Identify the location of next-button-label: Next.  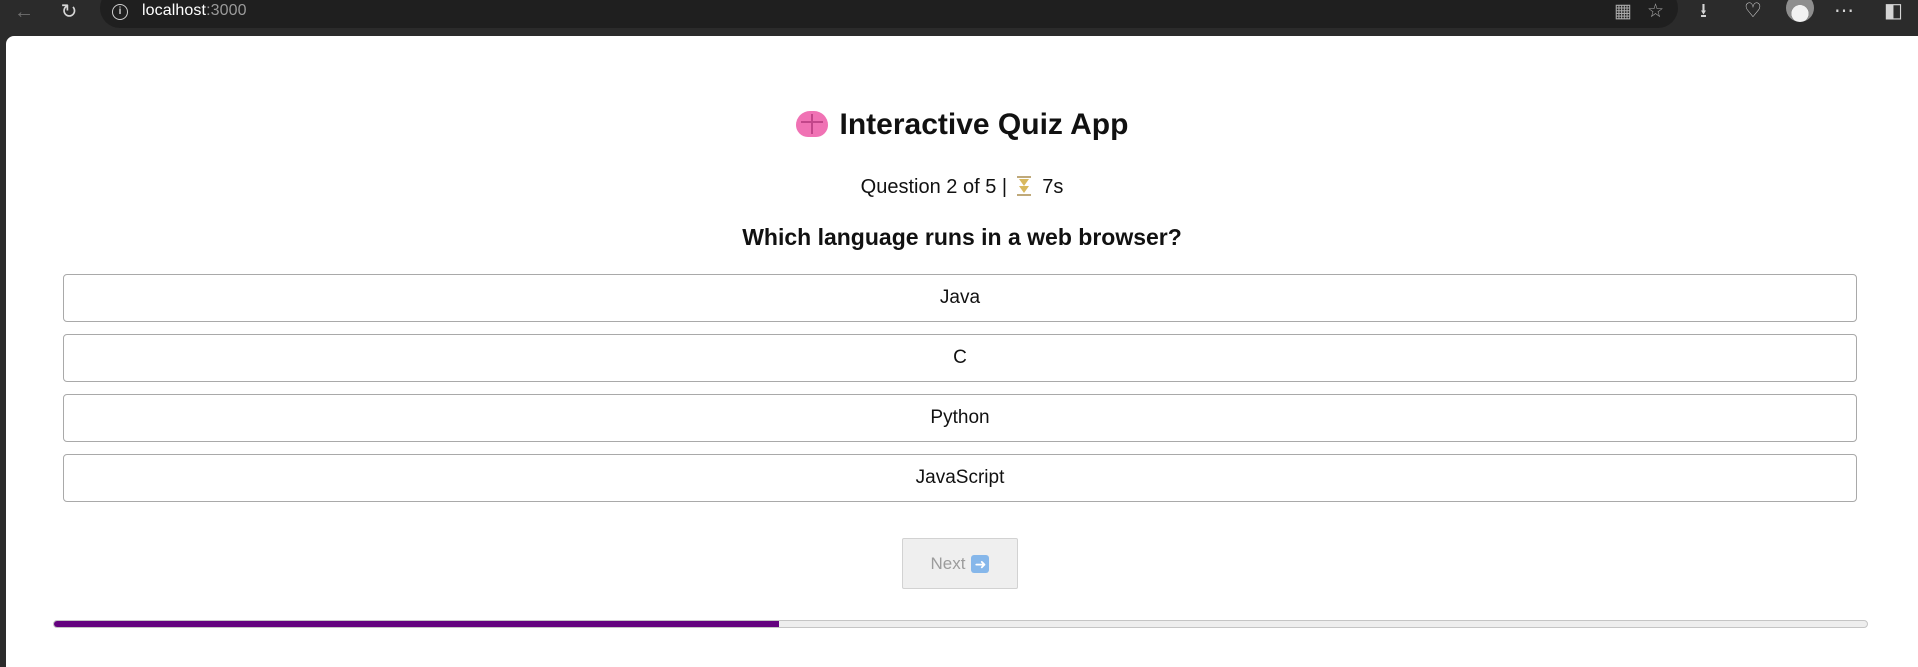
(948, 563).